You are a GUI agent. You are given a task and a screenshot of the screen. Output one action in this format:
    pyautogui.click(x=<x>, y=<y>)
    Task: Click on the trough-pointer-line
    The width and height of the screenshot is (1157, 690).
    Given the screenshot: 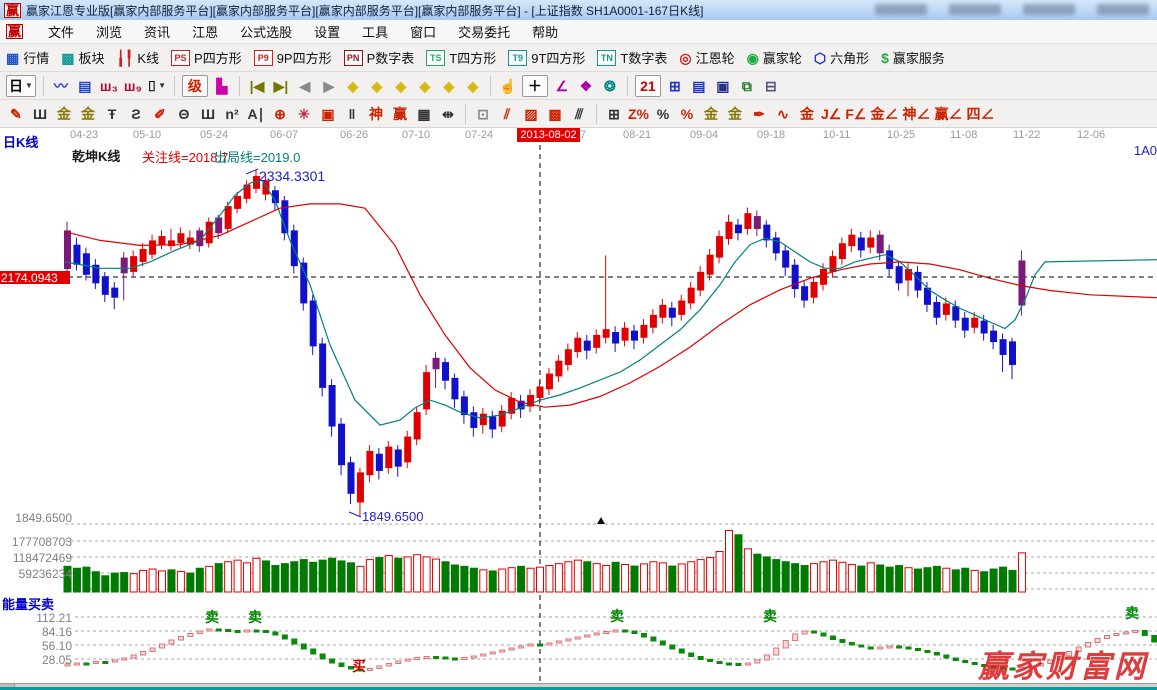 What is the action you would take?
    pyautogui.click(x=355, y=514)
    